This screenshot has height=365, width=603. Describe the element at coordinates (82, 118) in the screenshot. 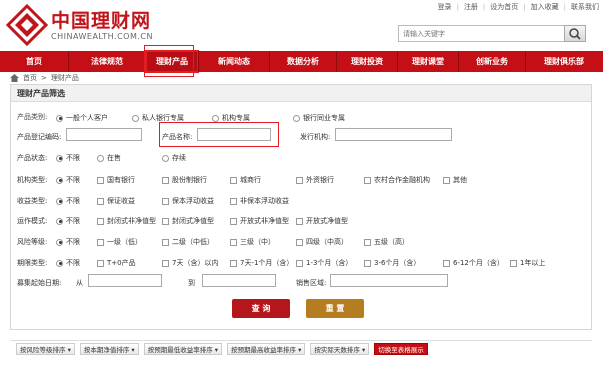

I see `type-option-retail: 一般个人客户` at that location.